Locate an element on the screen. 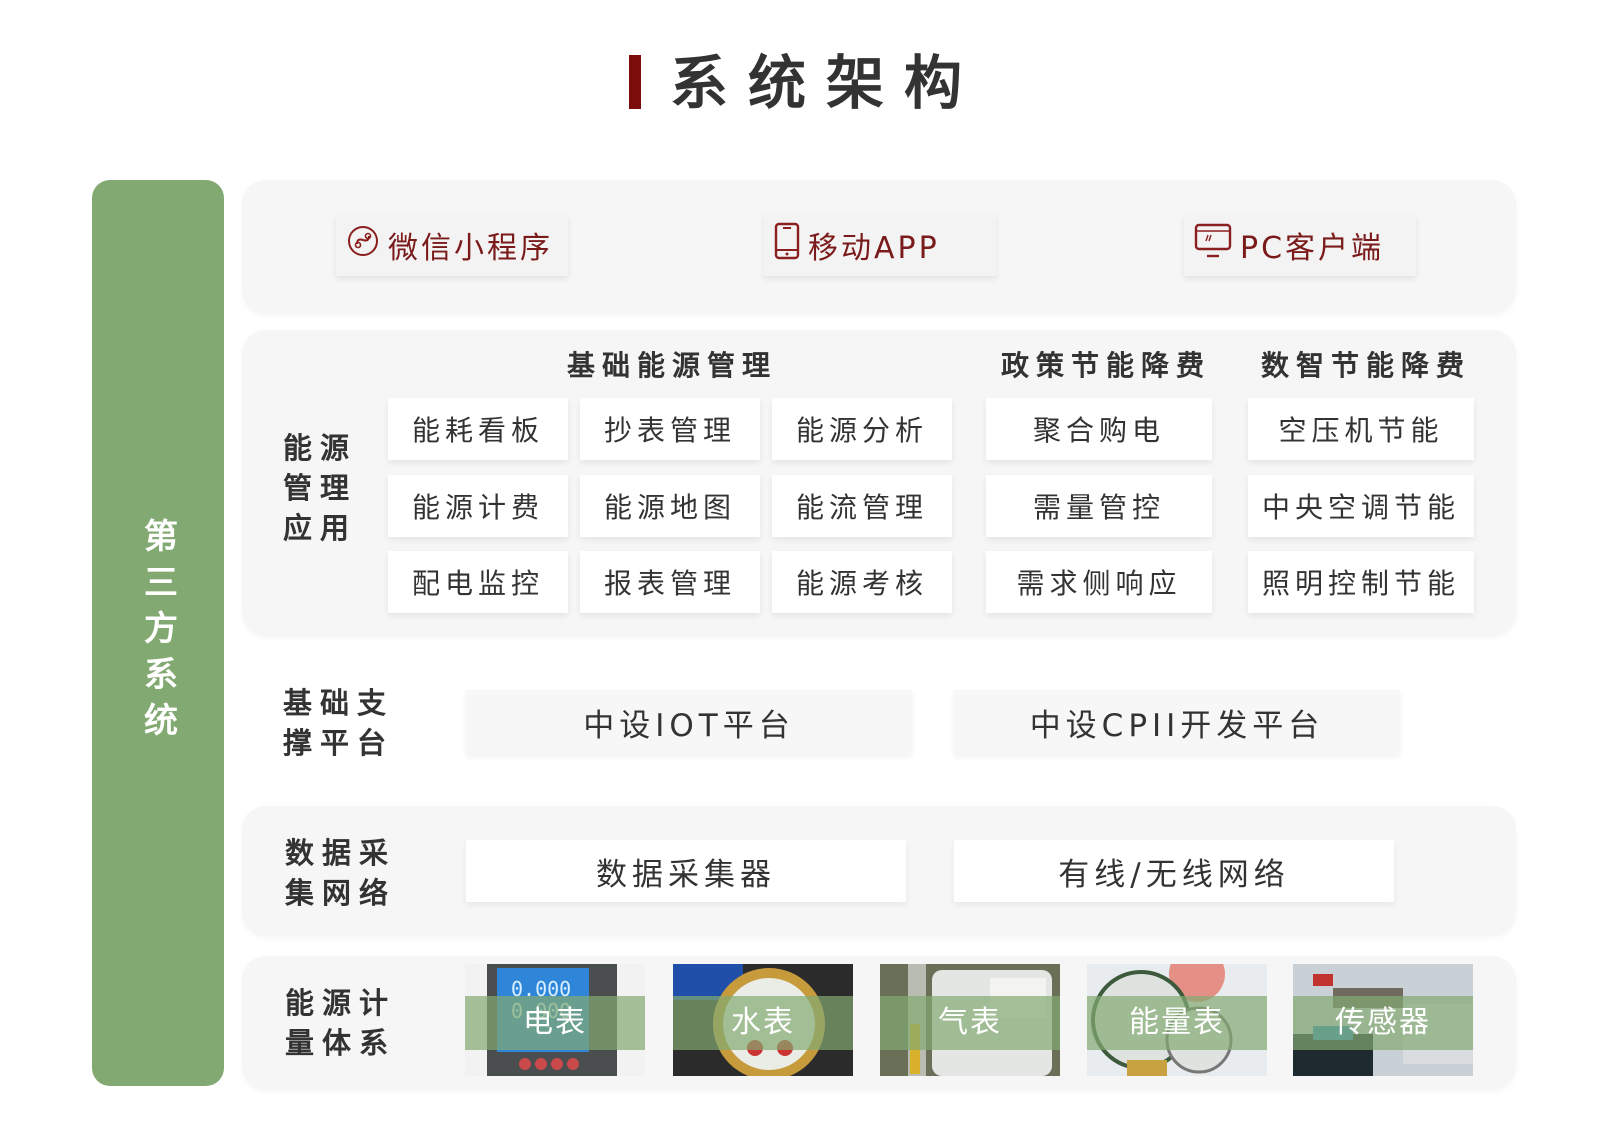 The image size is (1600, 1122). meter-card-gas: 气表 is located at coordinates (970, 1020).